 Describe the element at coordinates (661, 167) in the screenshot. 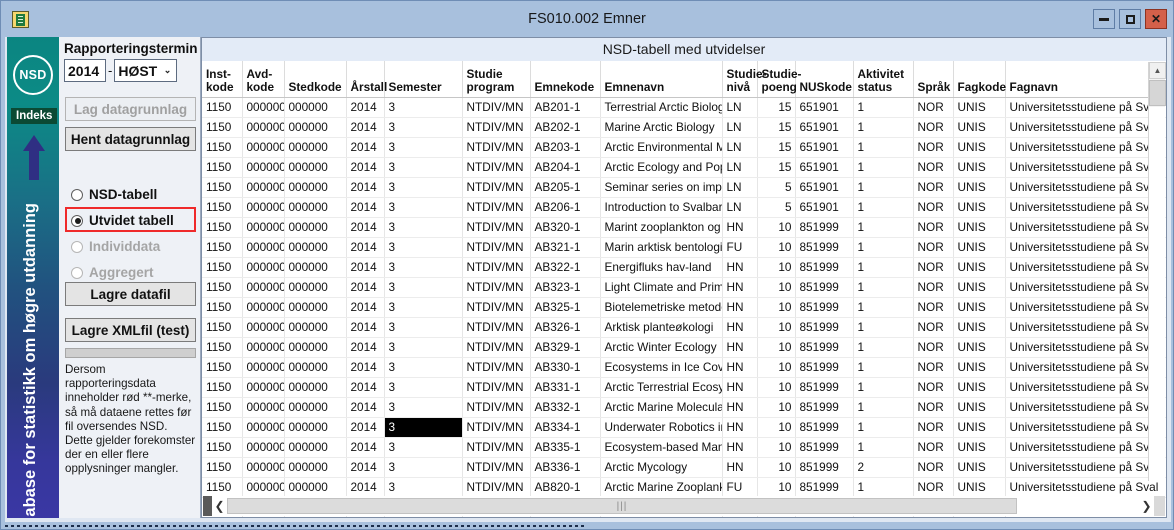

I see `table-cell: Arctic Ecology and Populat` at that location.